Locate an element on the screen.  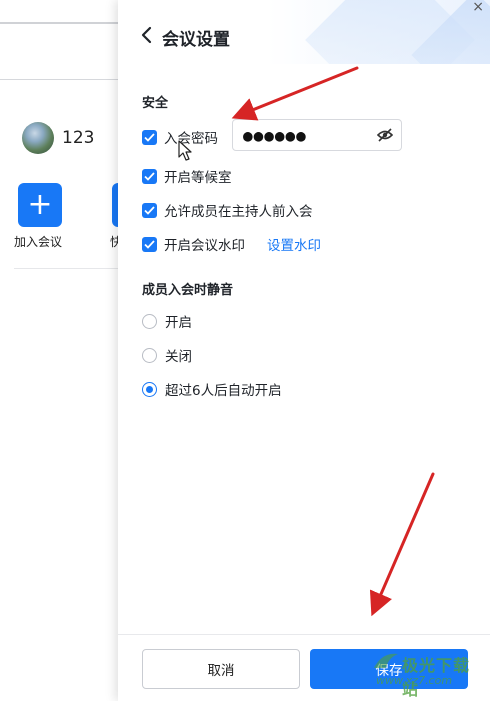
join-meeting-label: 加入会议 is located at coordinates (38, 242).